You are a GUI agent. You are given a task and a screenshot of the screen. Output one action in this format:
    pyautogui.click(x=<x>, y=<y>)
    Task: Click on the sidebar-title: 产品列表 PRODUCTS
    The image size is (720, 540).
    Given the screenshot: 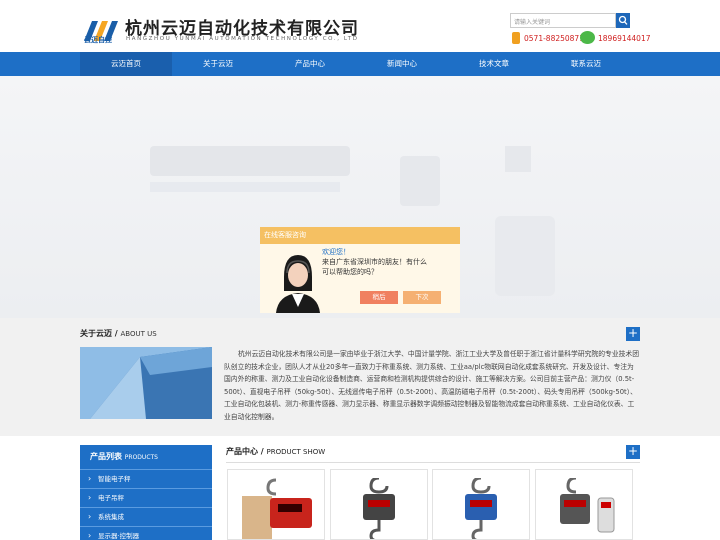 What is the action you would take?
    pyautogui.click(x=146, y=457)
    